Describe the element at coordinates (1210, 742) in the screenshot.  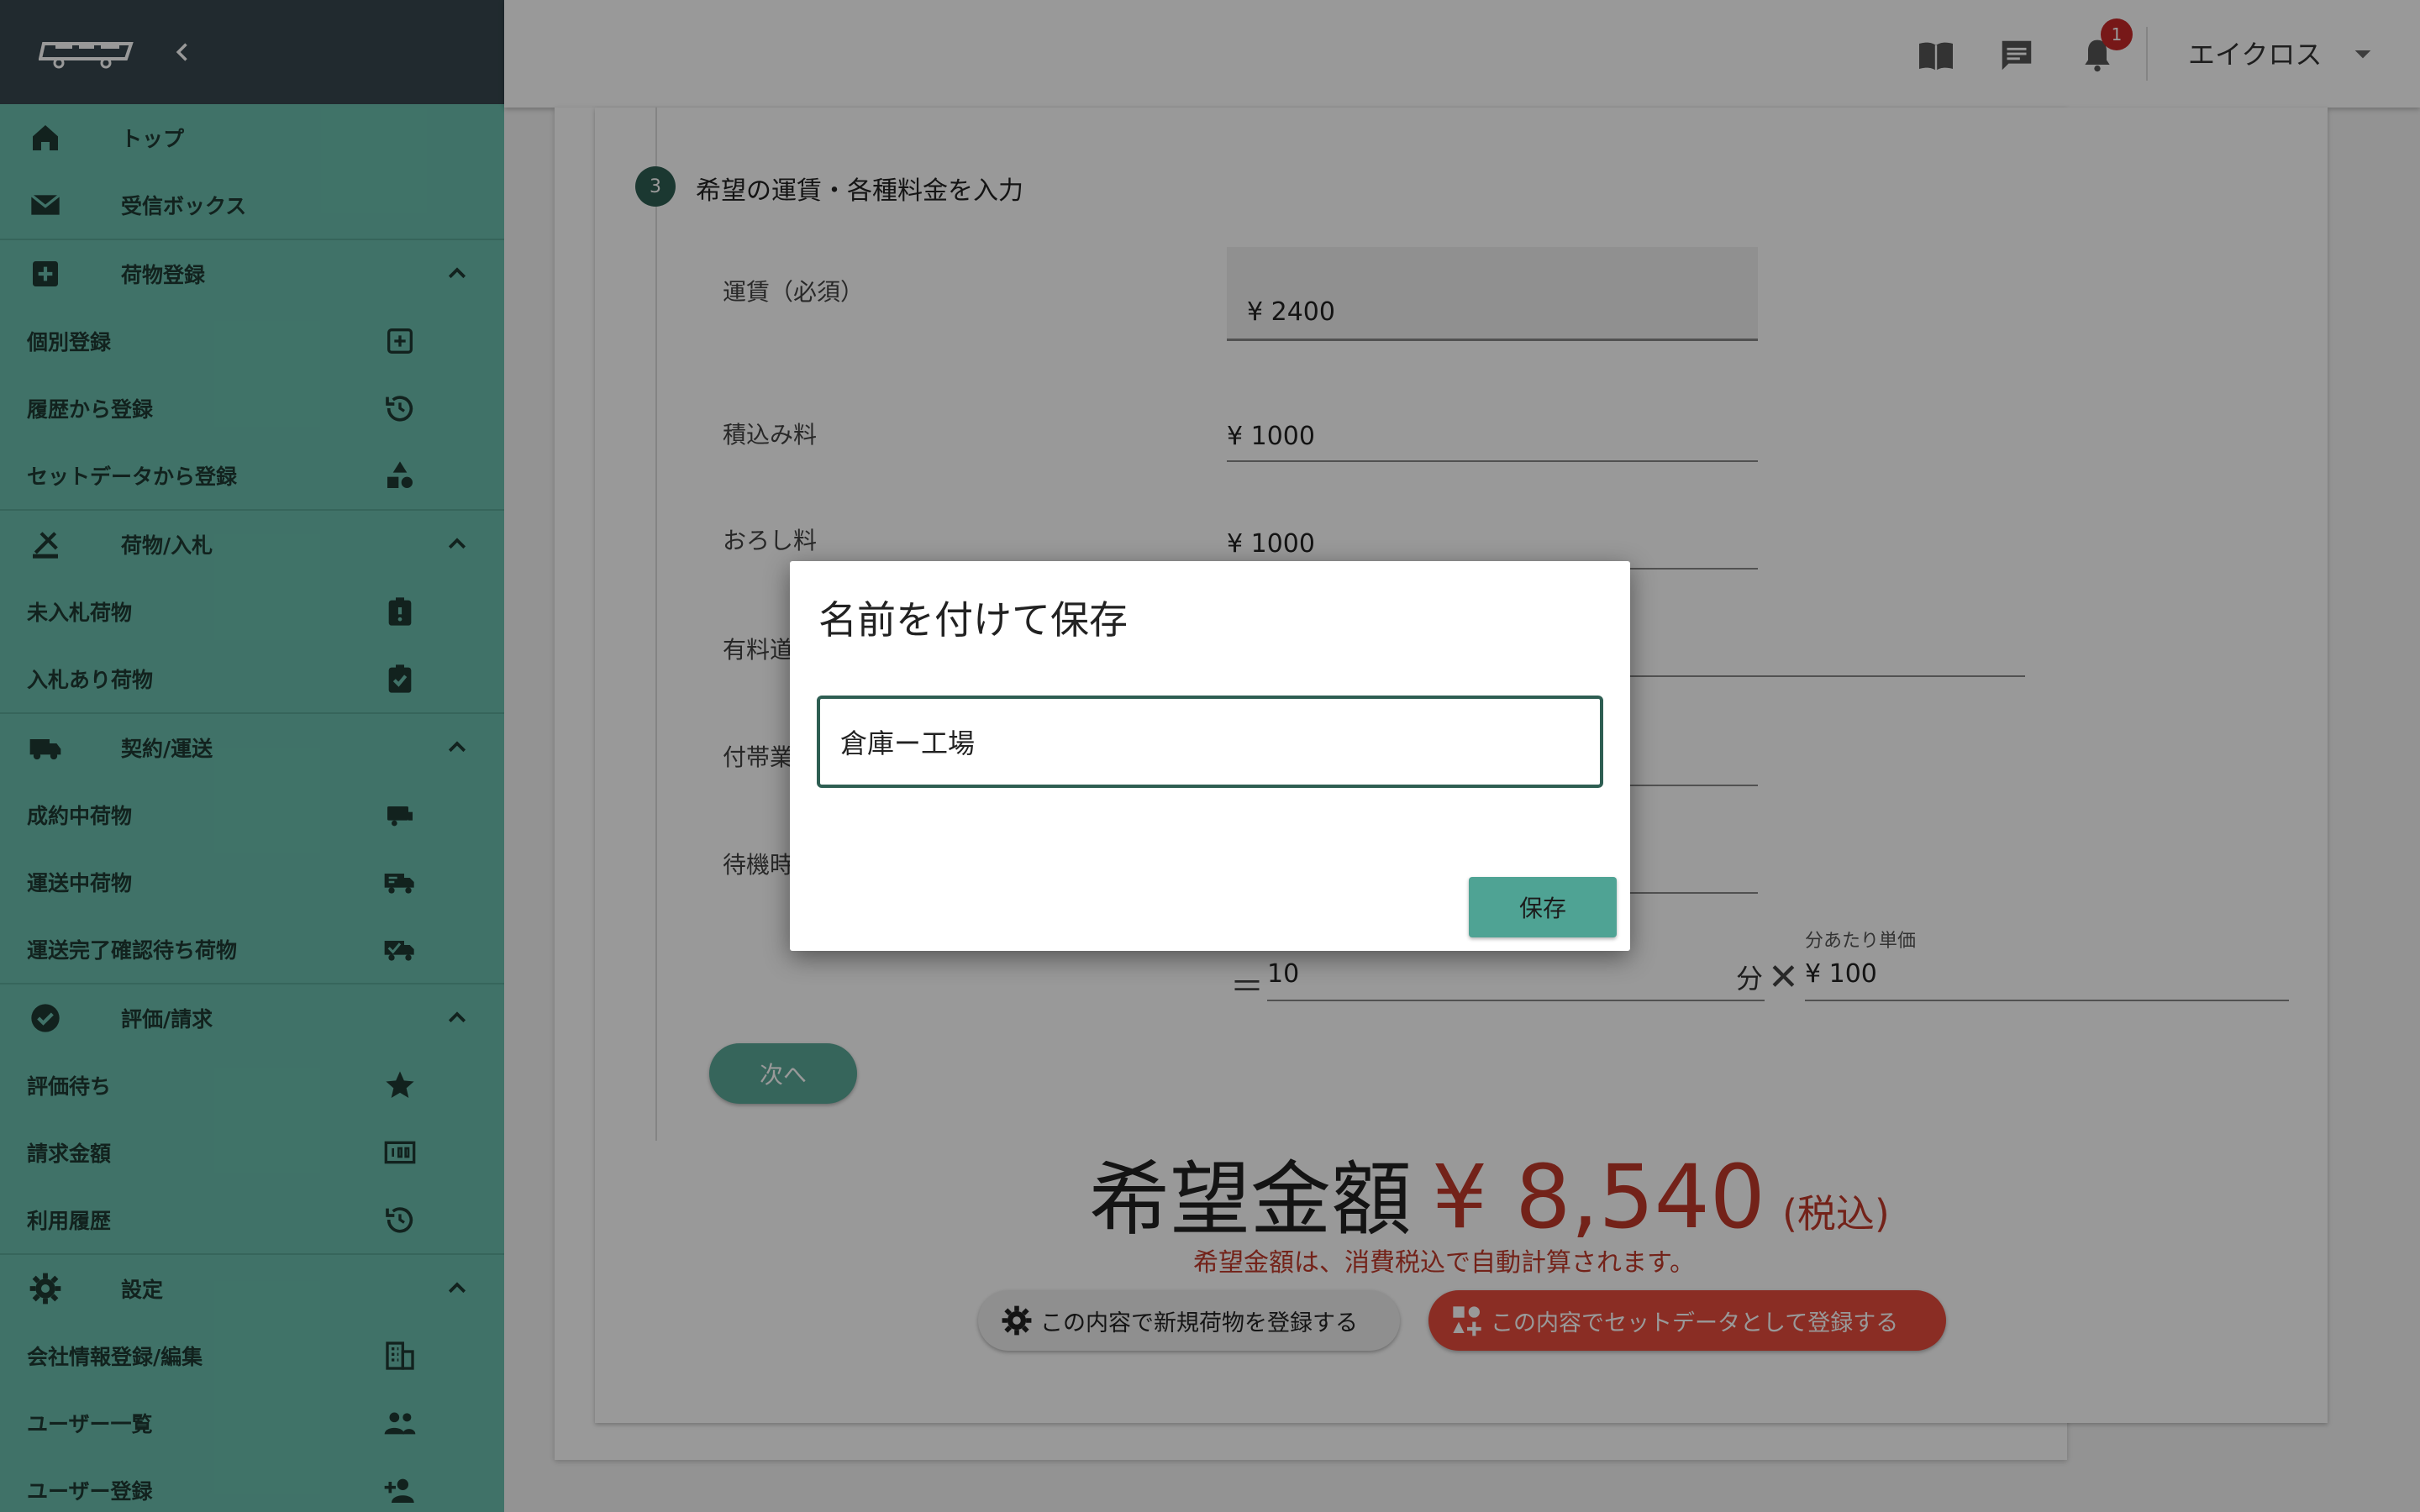
I see `save-name-input` at that location.